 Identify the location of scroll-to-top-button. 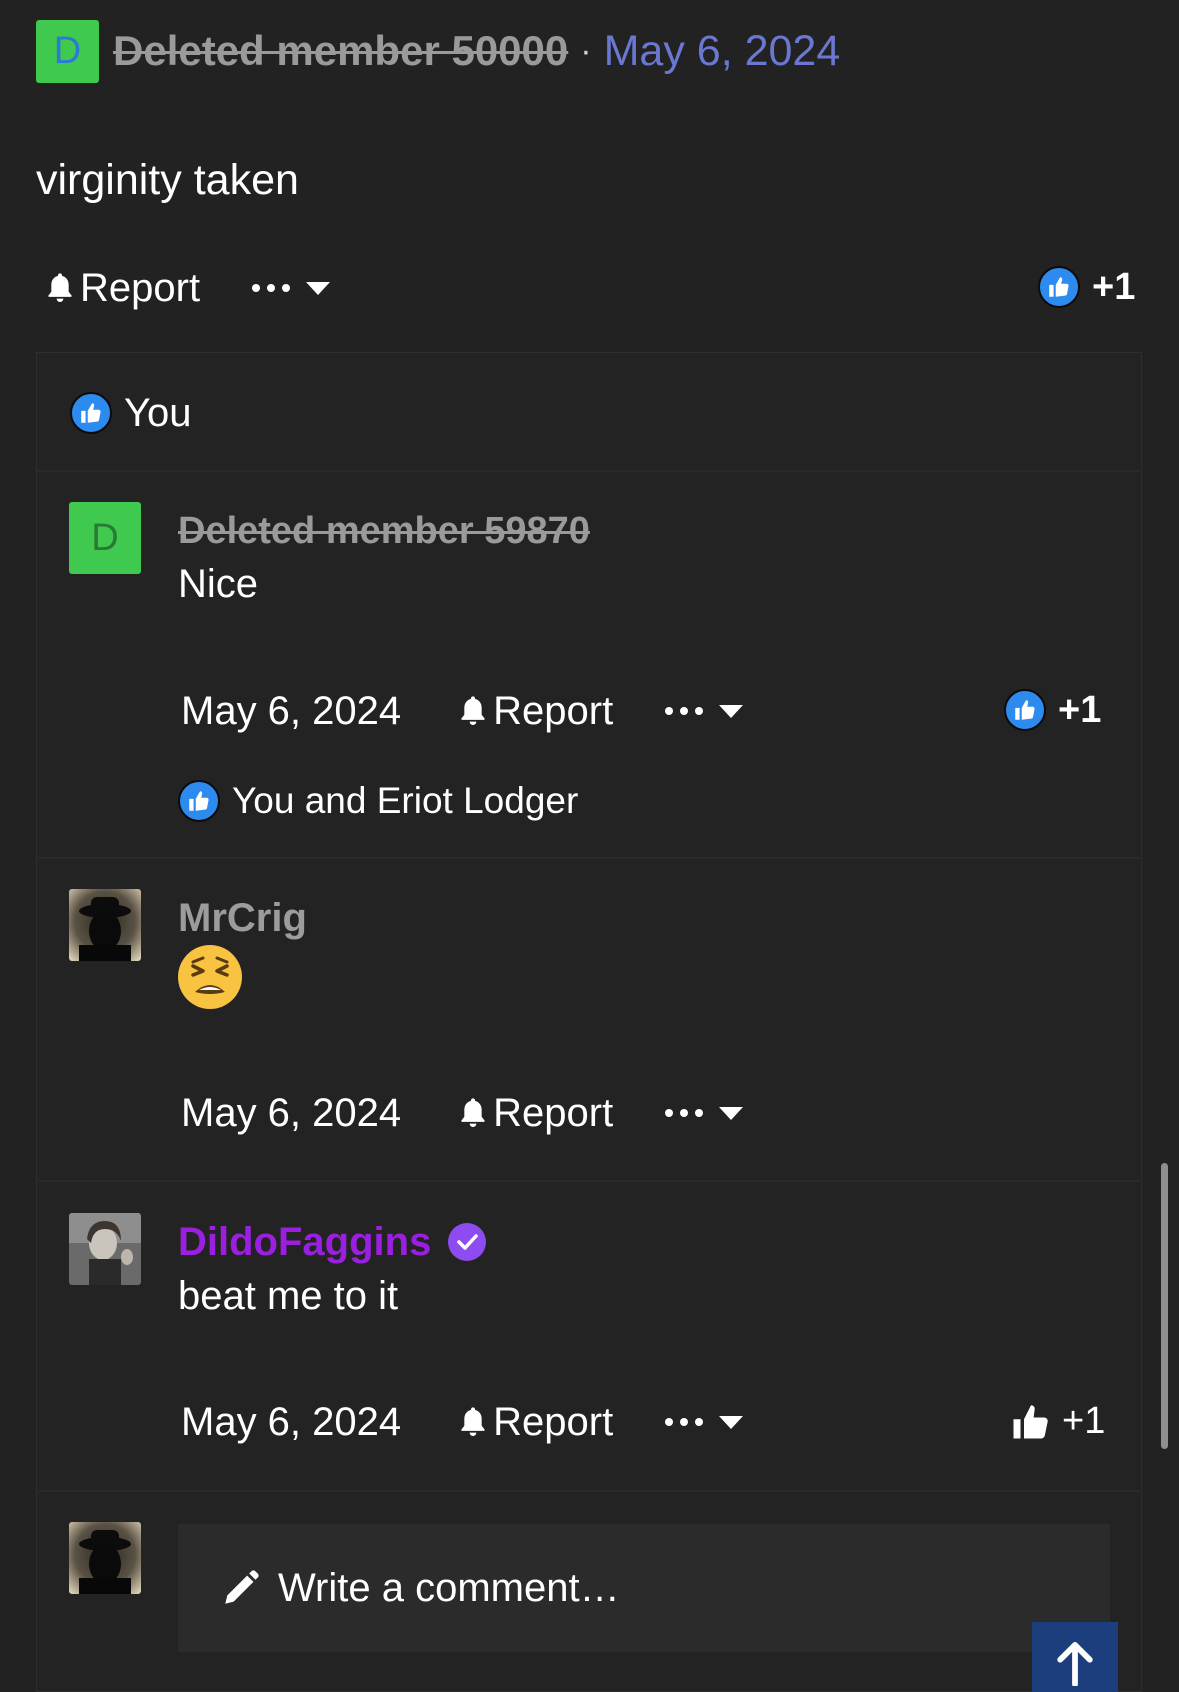
(1075, 1657).